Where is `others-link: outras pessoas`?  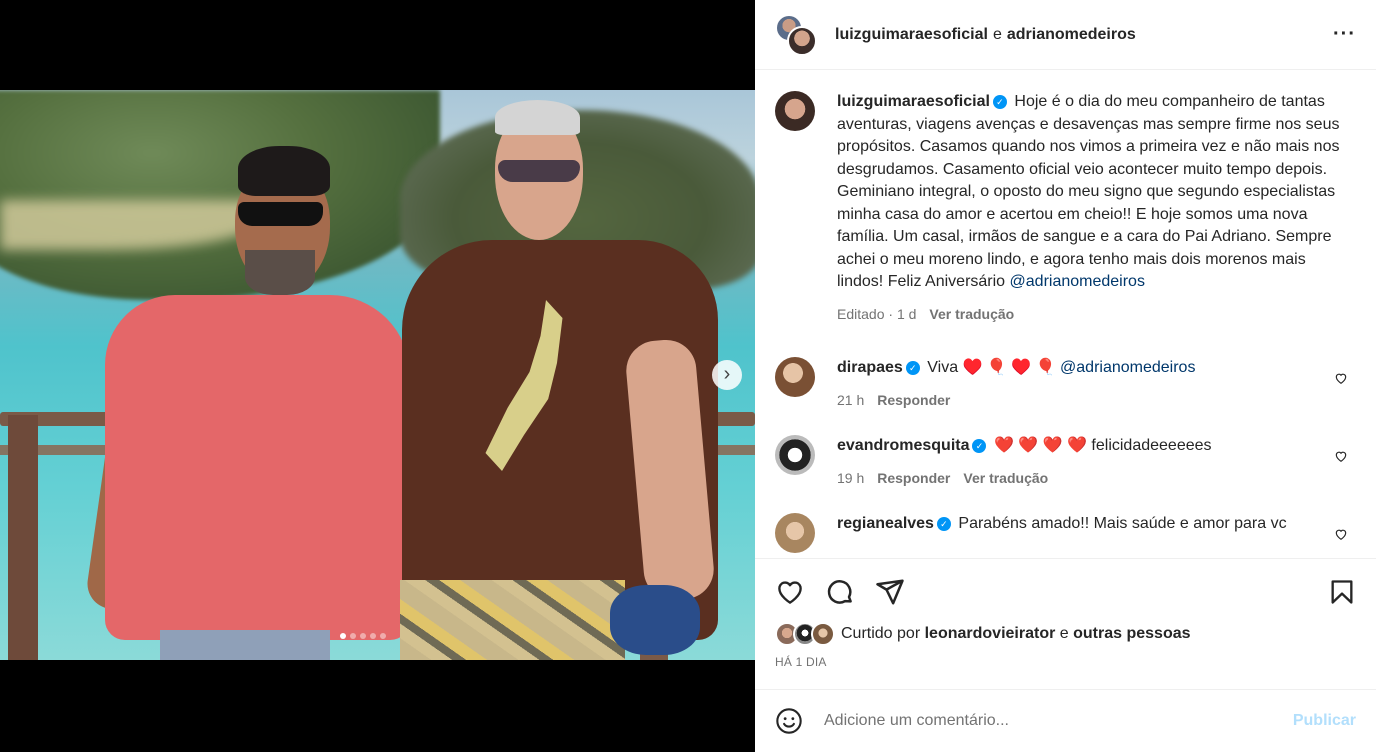
others-link: outras pessoas is located at coordinates (1131, 633).